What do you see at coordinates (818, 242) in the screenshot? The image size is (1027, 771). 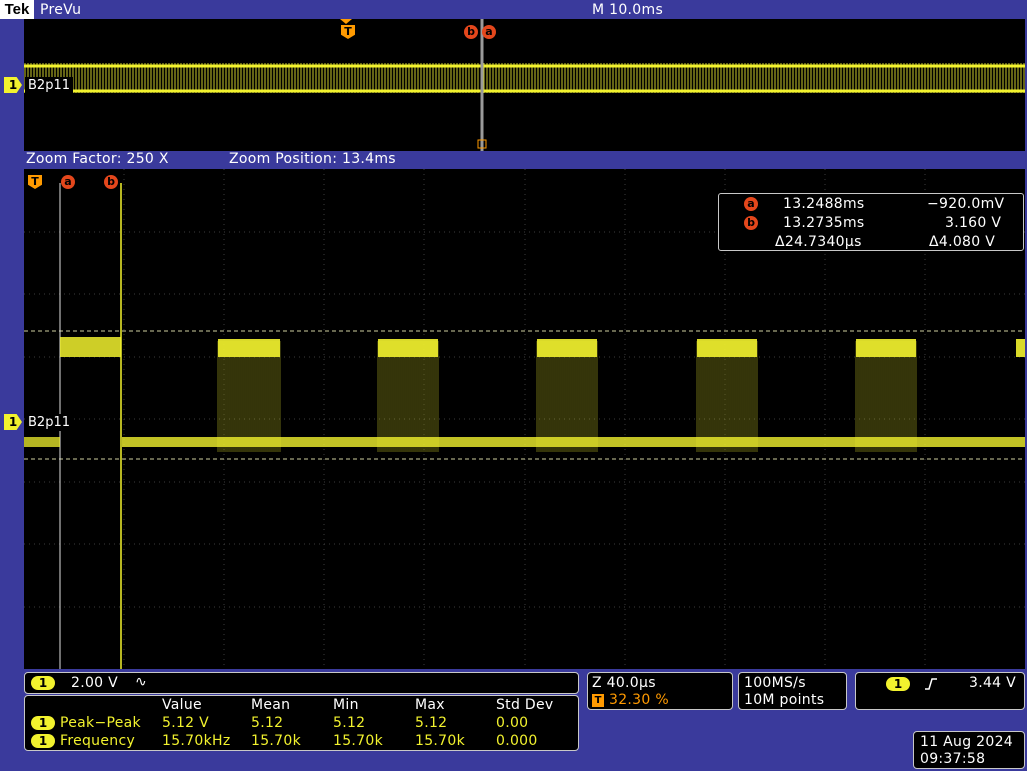 I see `readout-delta-time: Δ24.7340µs` at bounding box center [818, 242].